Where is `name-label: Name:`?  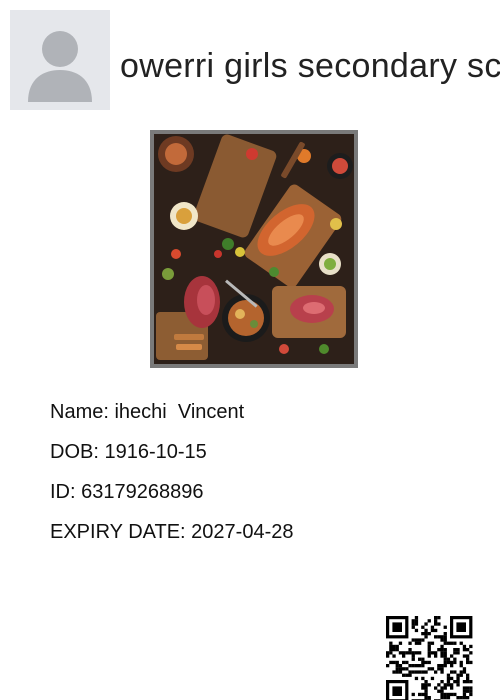 name-label: Name: is located at coordinates (82, 412).